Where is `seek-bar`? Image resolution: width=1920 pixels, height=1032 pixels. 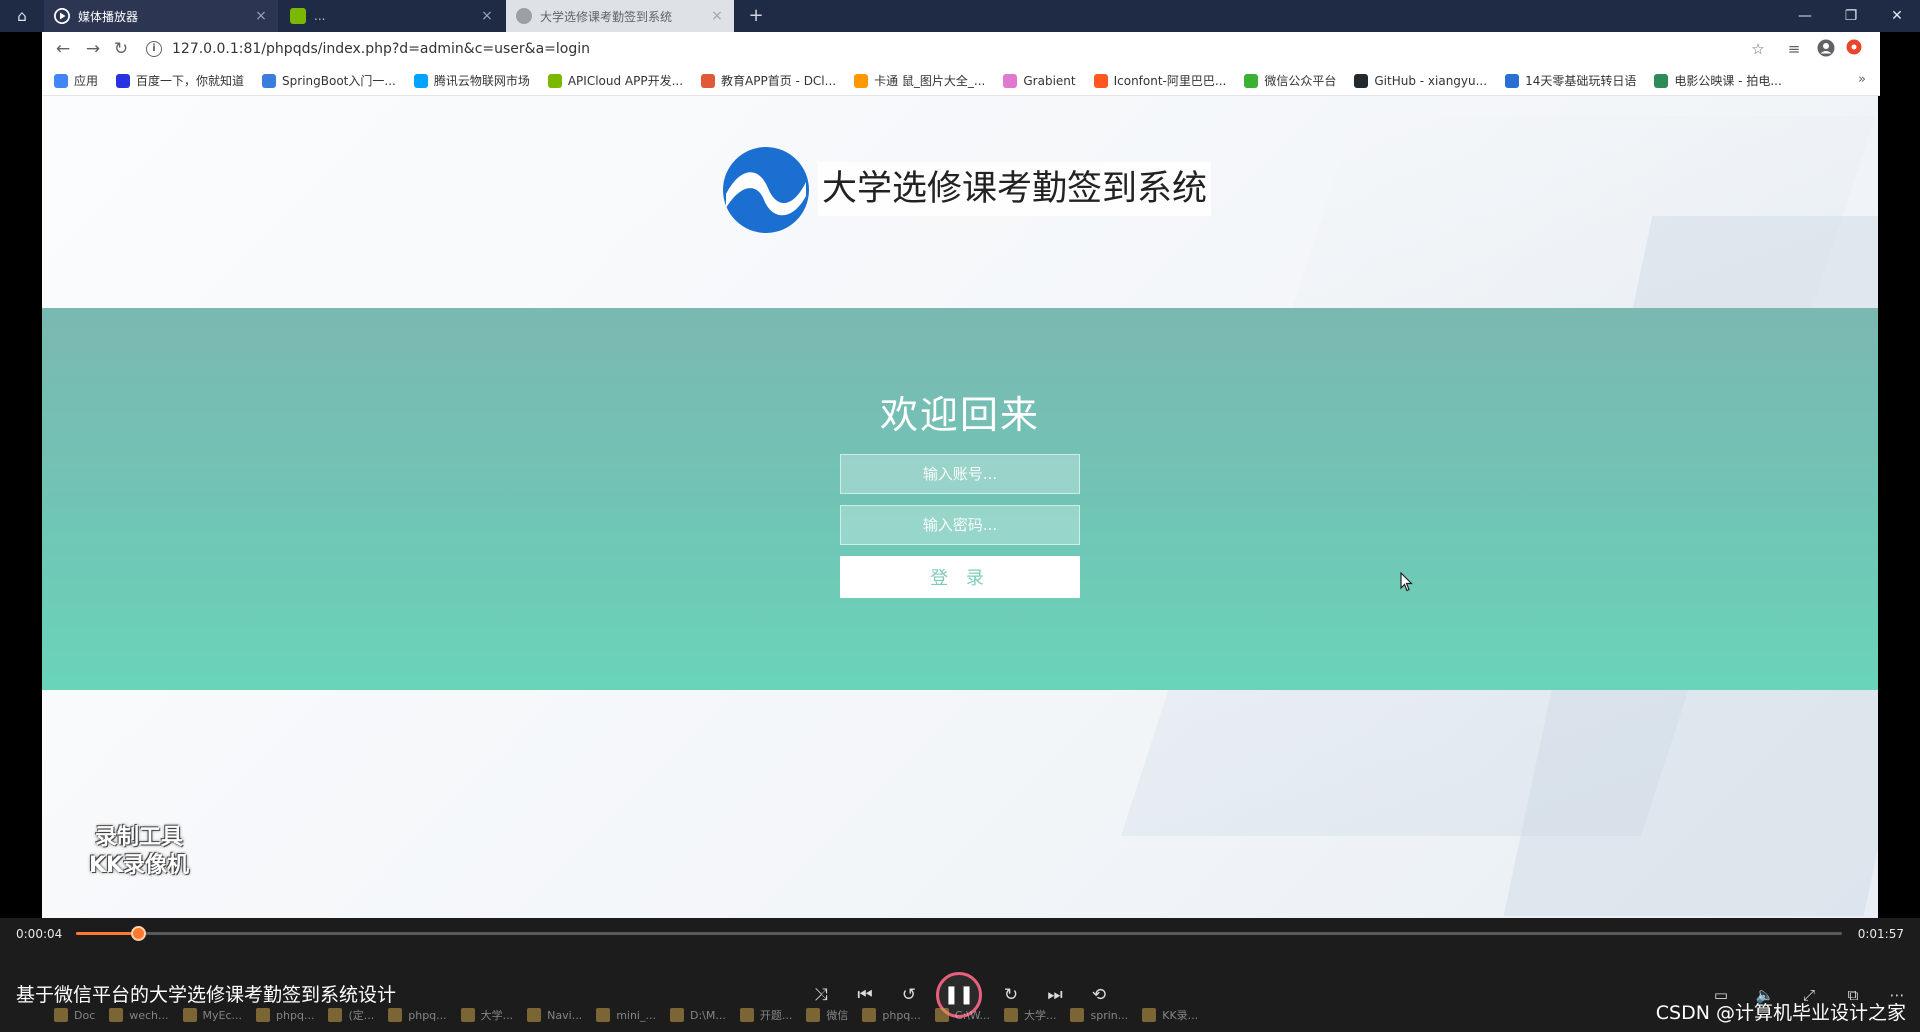 seek-bar is located at coordinates (959, 933).